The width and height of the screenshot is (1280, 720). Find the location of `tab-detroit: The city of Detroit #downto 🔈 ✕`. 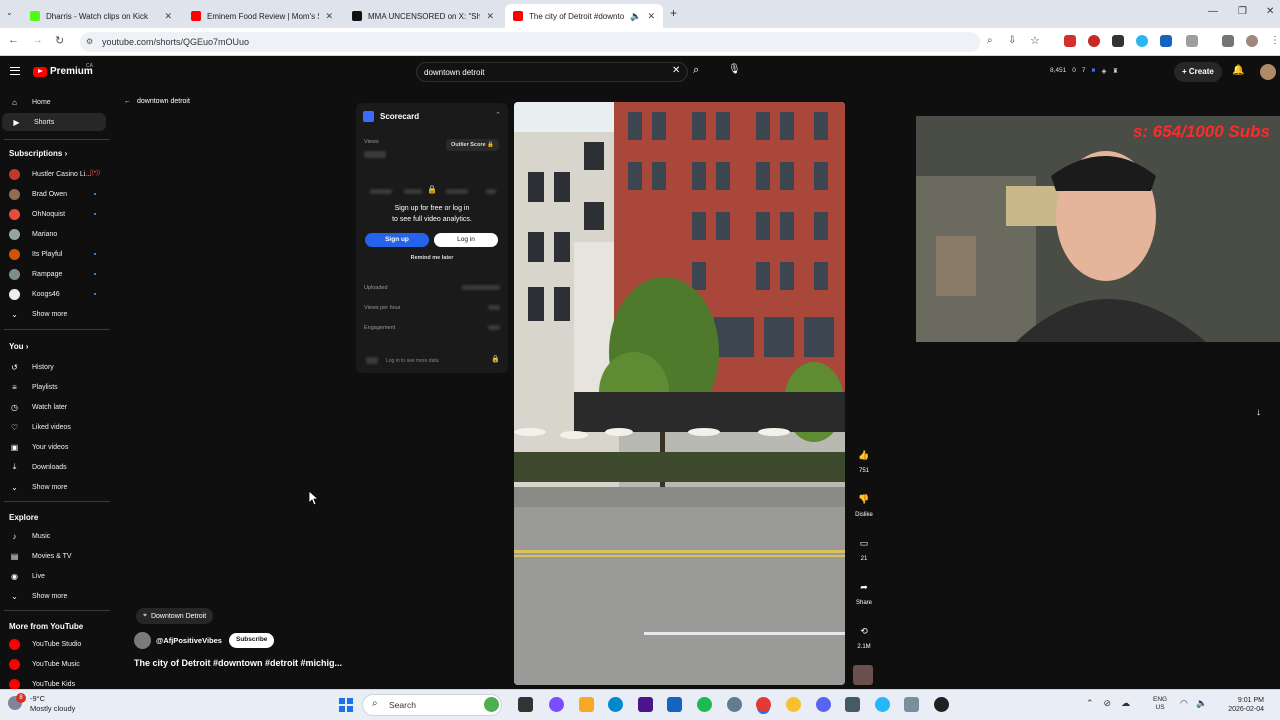

tab-detroit: The city of Detroit #downto 🔈 ✕ is located at coordinates (584, 16).